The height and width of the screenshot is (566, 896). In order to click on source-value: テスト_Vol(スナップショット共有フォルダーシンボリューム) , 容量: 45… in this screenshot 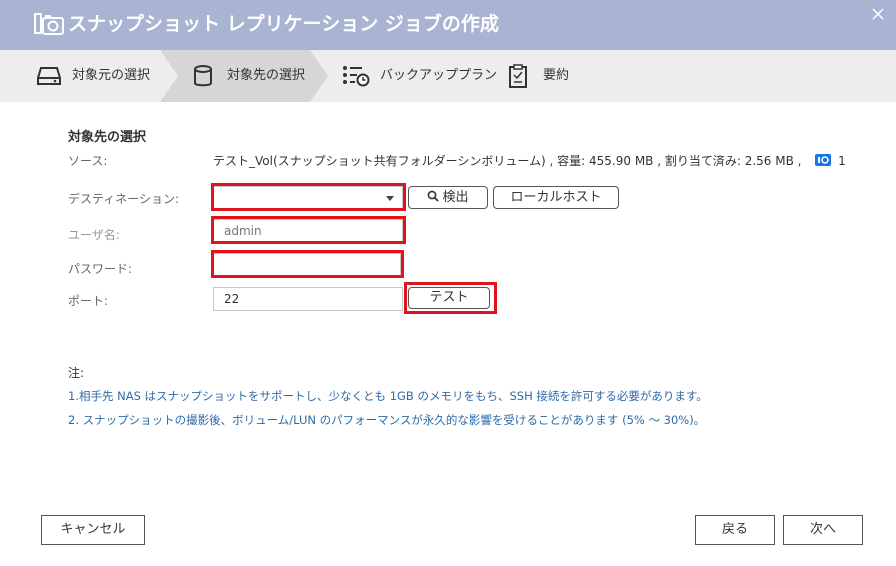, I will do `click(529, 161)`.